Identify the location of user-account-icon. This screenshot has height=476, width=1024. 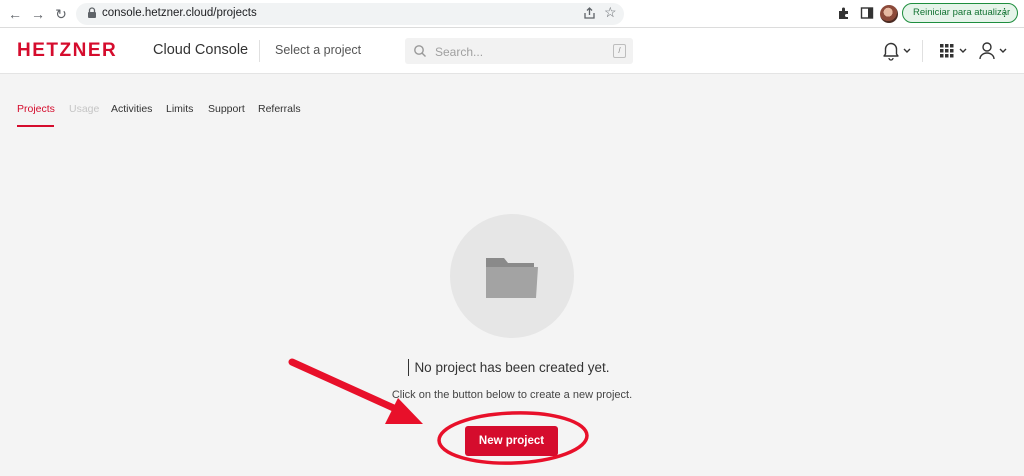
(994, 51).